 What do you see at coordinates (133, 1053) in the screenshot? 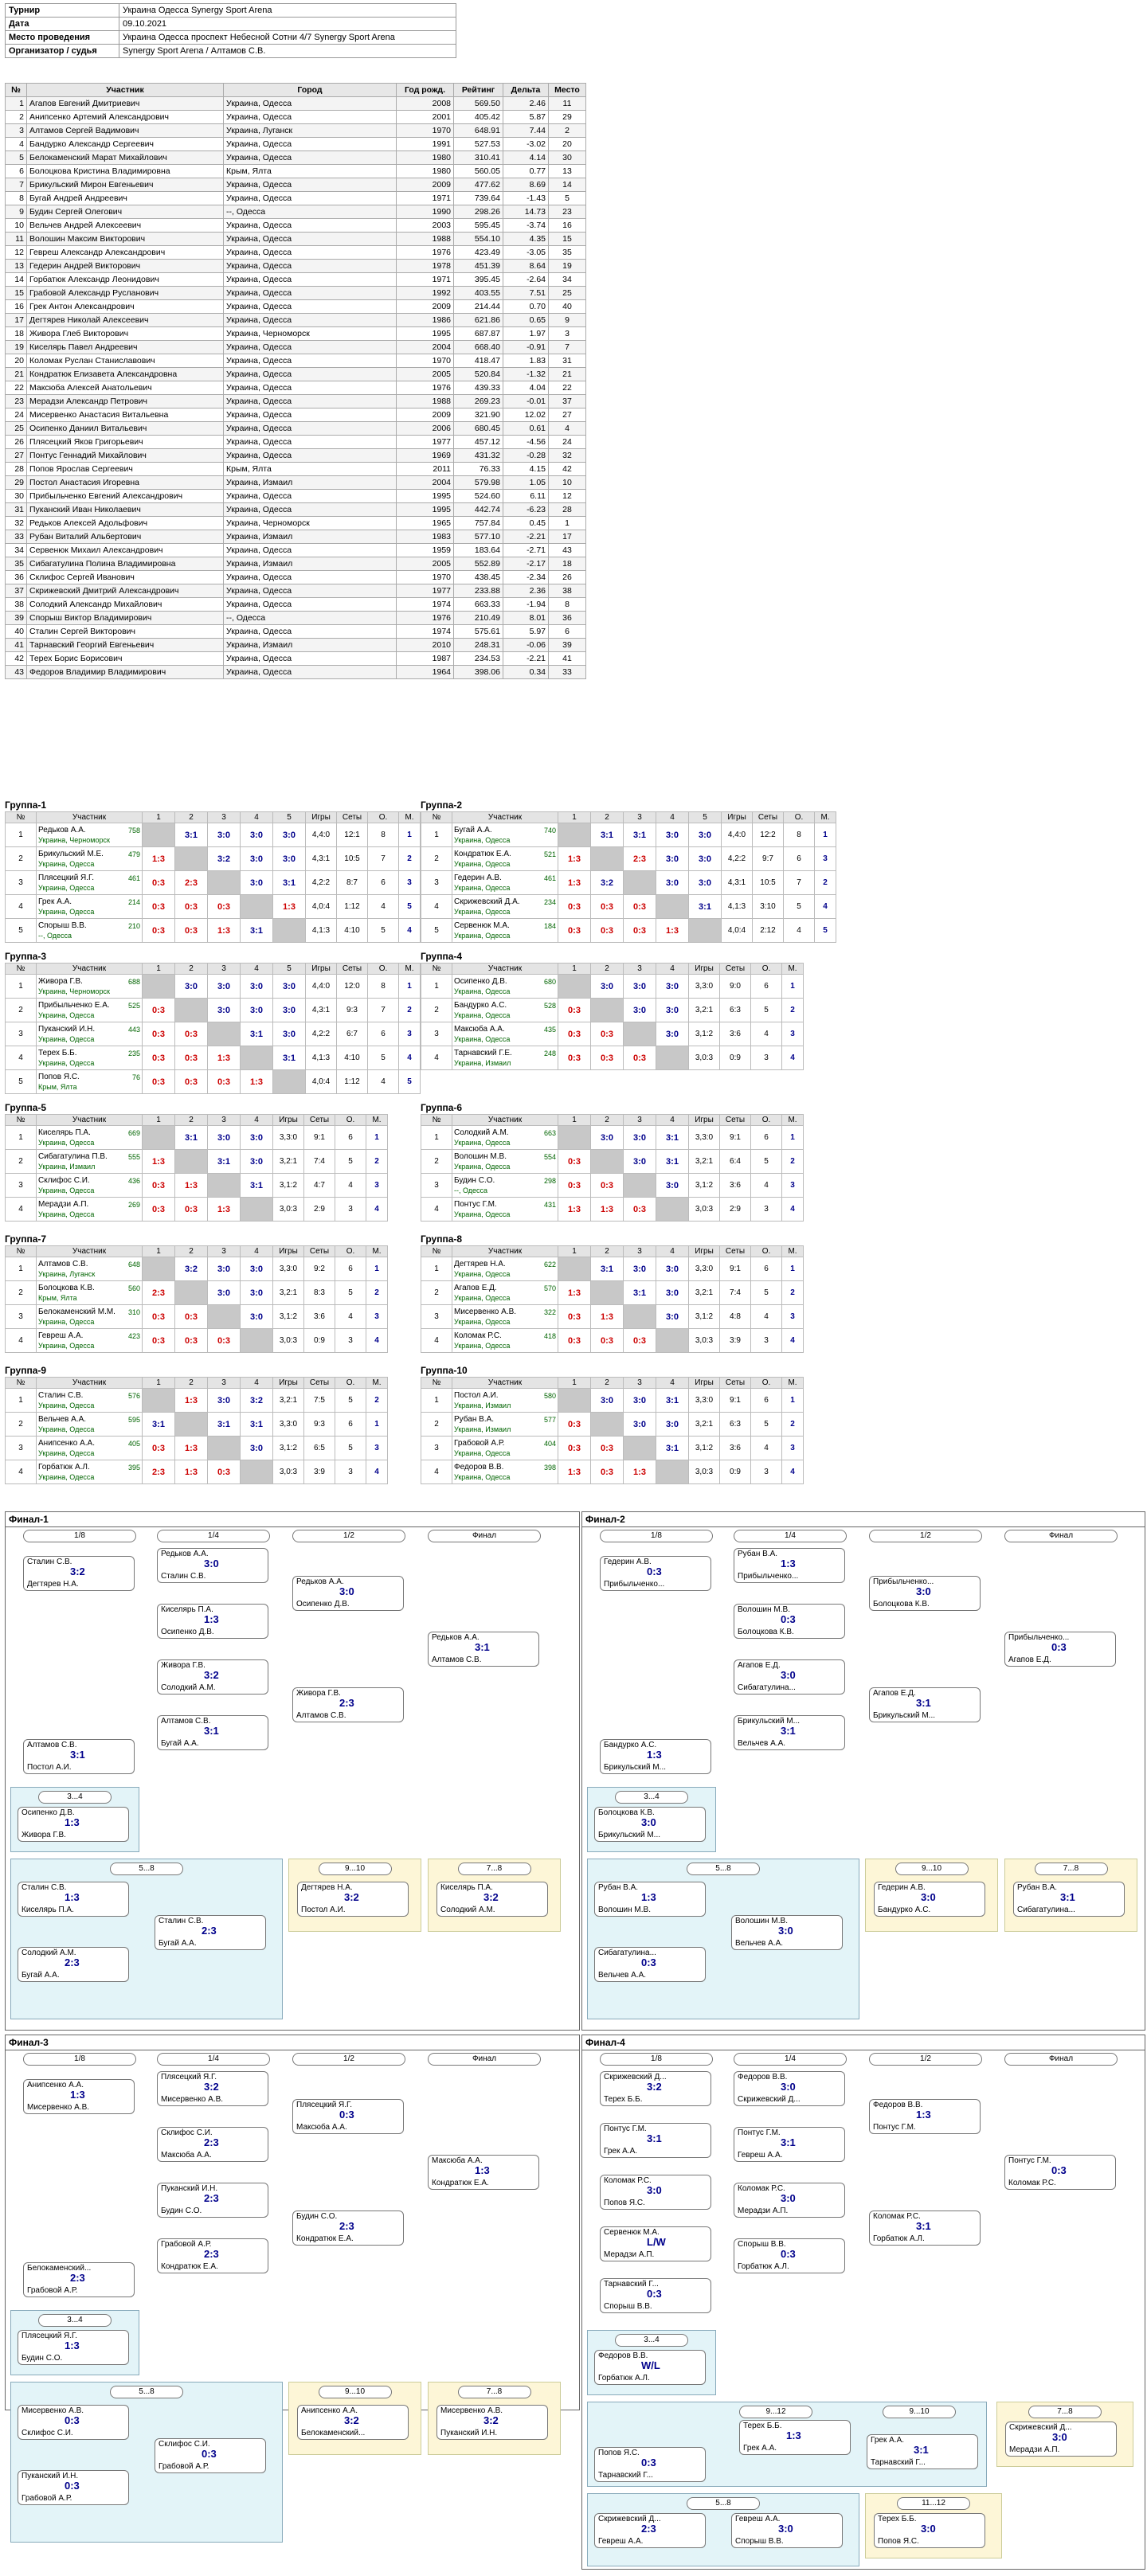
I see `participant-rating: 235` at bounding box center [133, 1053].